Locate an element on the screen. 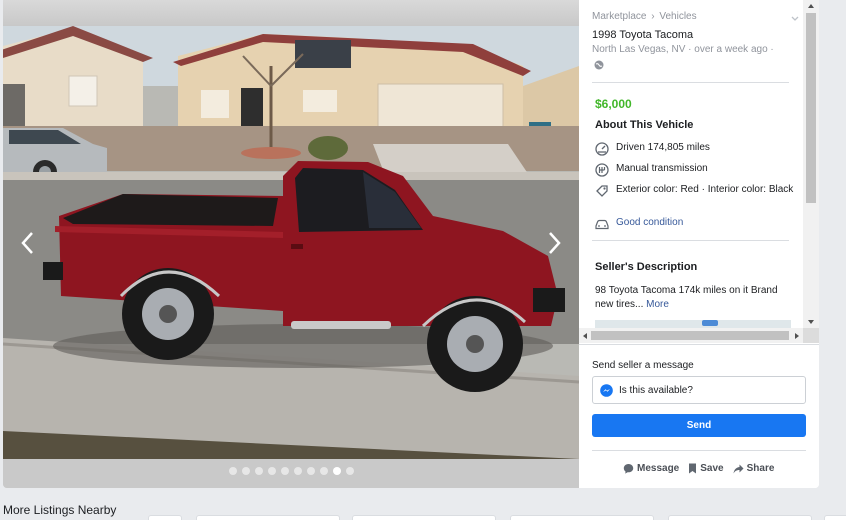 The height and width of the screenshot is (520, 846). next-photo-button is located at coordinates (555, 243).